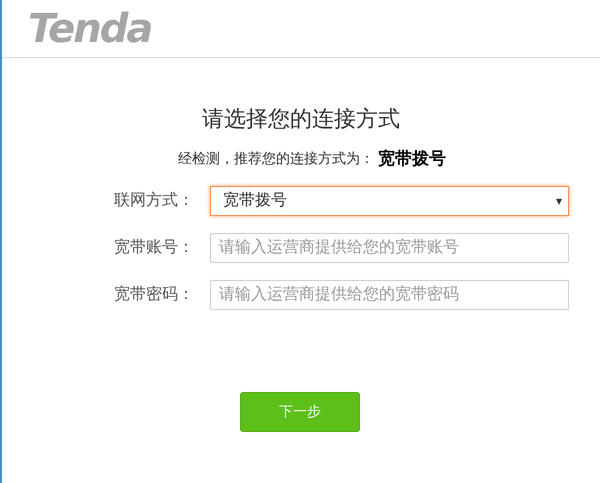  Describe the element at coordinates (389, 247) in the screenshot. I see `text-field: 请输入运营商提供给您的宽带账号` at that location.